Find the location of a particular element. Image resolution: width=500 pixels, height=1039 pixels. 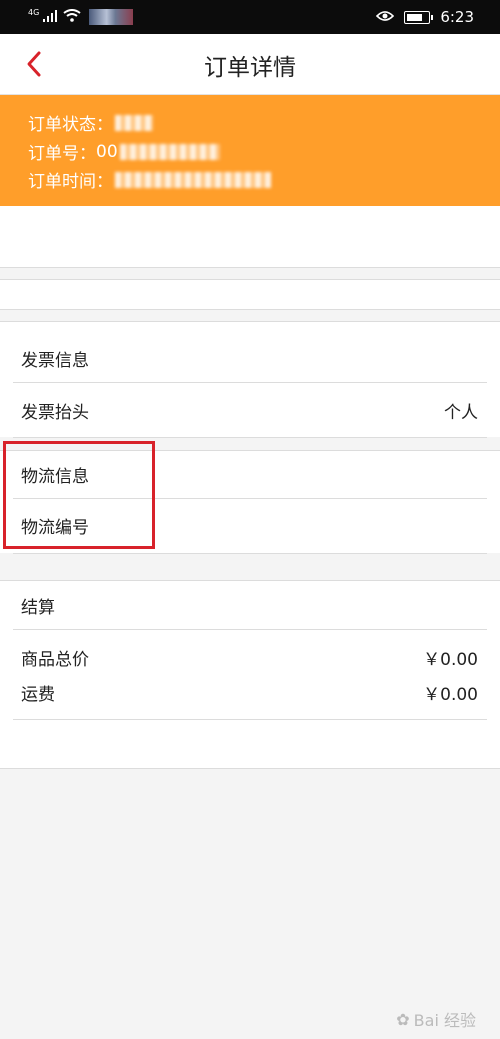

nav-bar: 订单详情 is located at coordinates (250, 64).